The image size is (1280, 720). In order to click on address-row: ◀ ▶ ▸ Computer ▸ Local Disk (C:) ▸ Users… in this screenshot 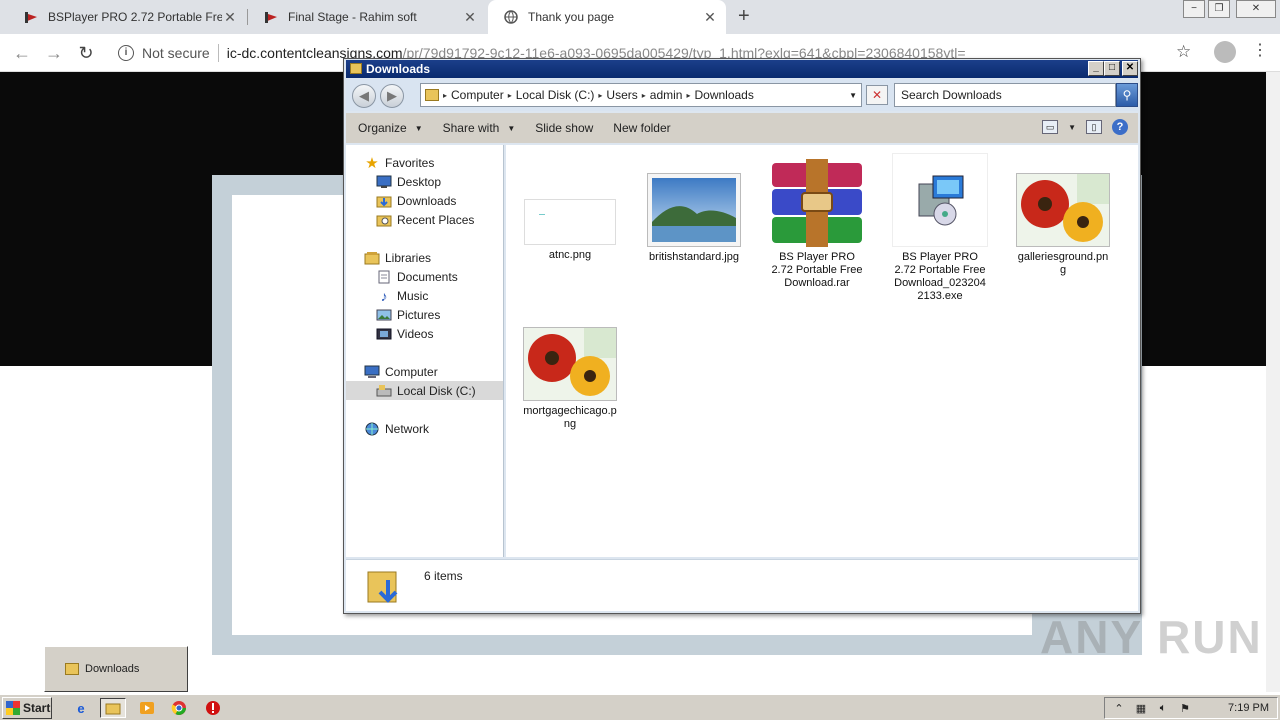, I will do `click(742, 95)`.